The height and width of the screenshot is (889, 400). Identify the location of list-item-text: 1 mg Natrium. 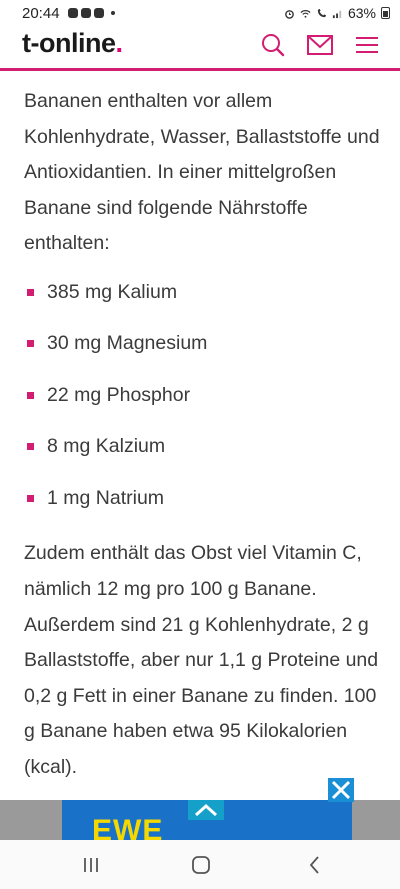
(106, 497).